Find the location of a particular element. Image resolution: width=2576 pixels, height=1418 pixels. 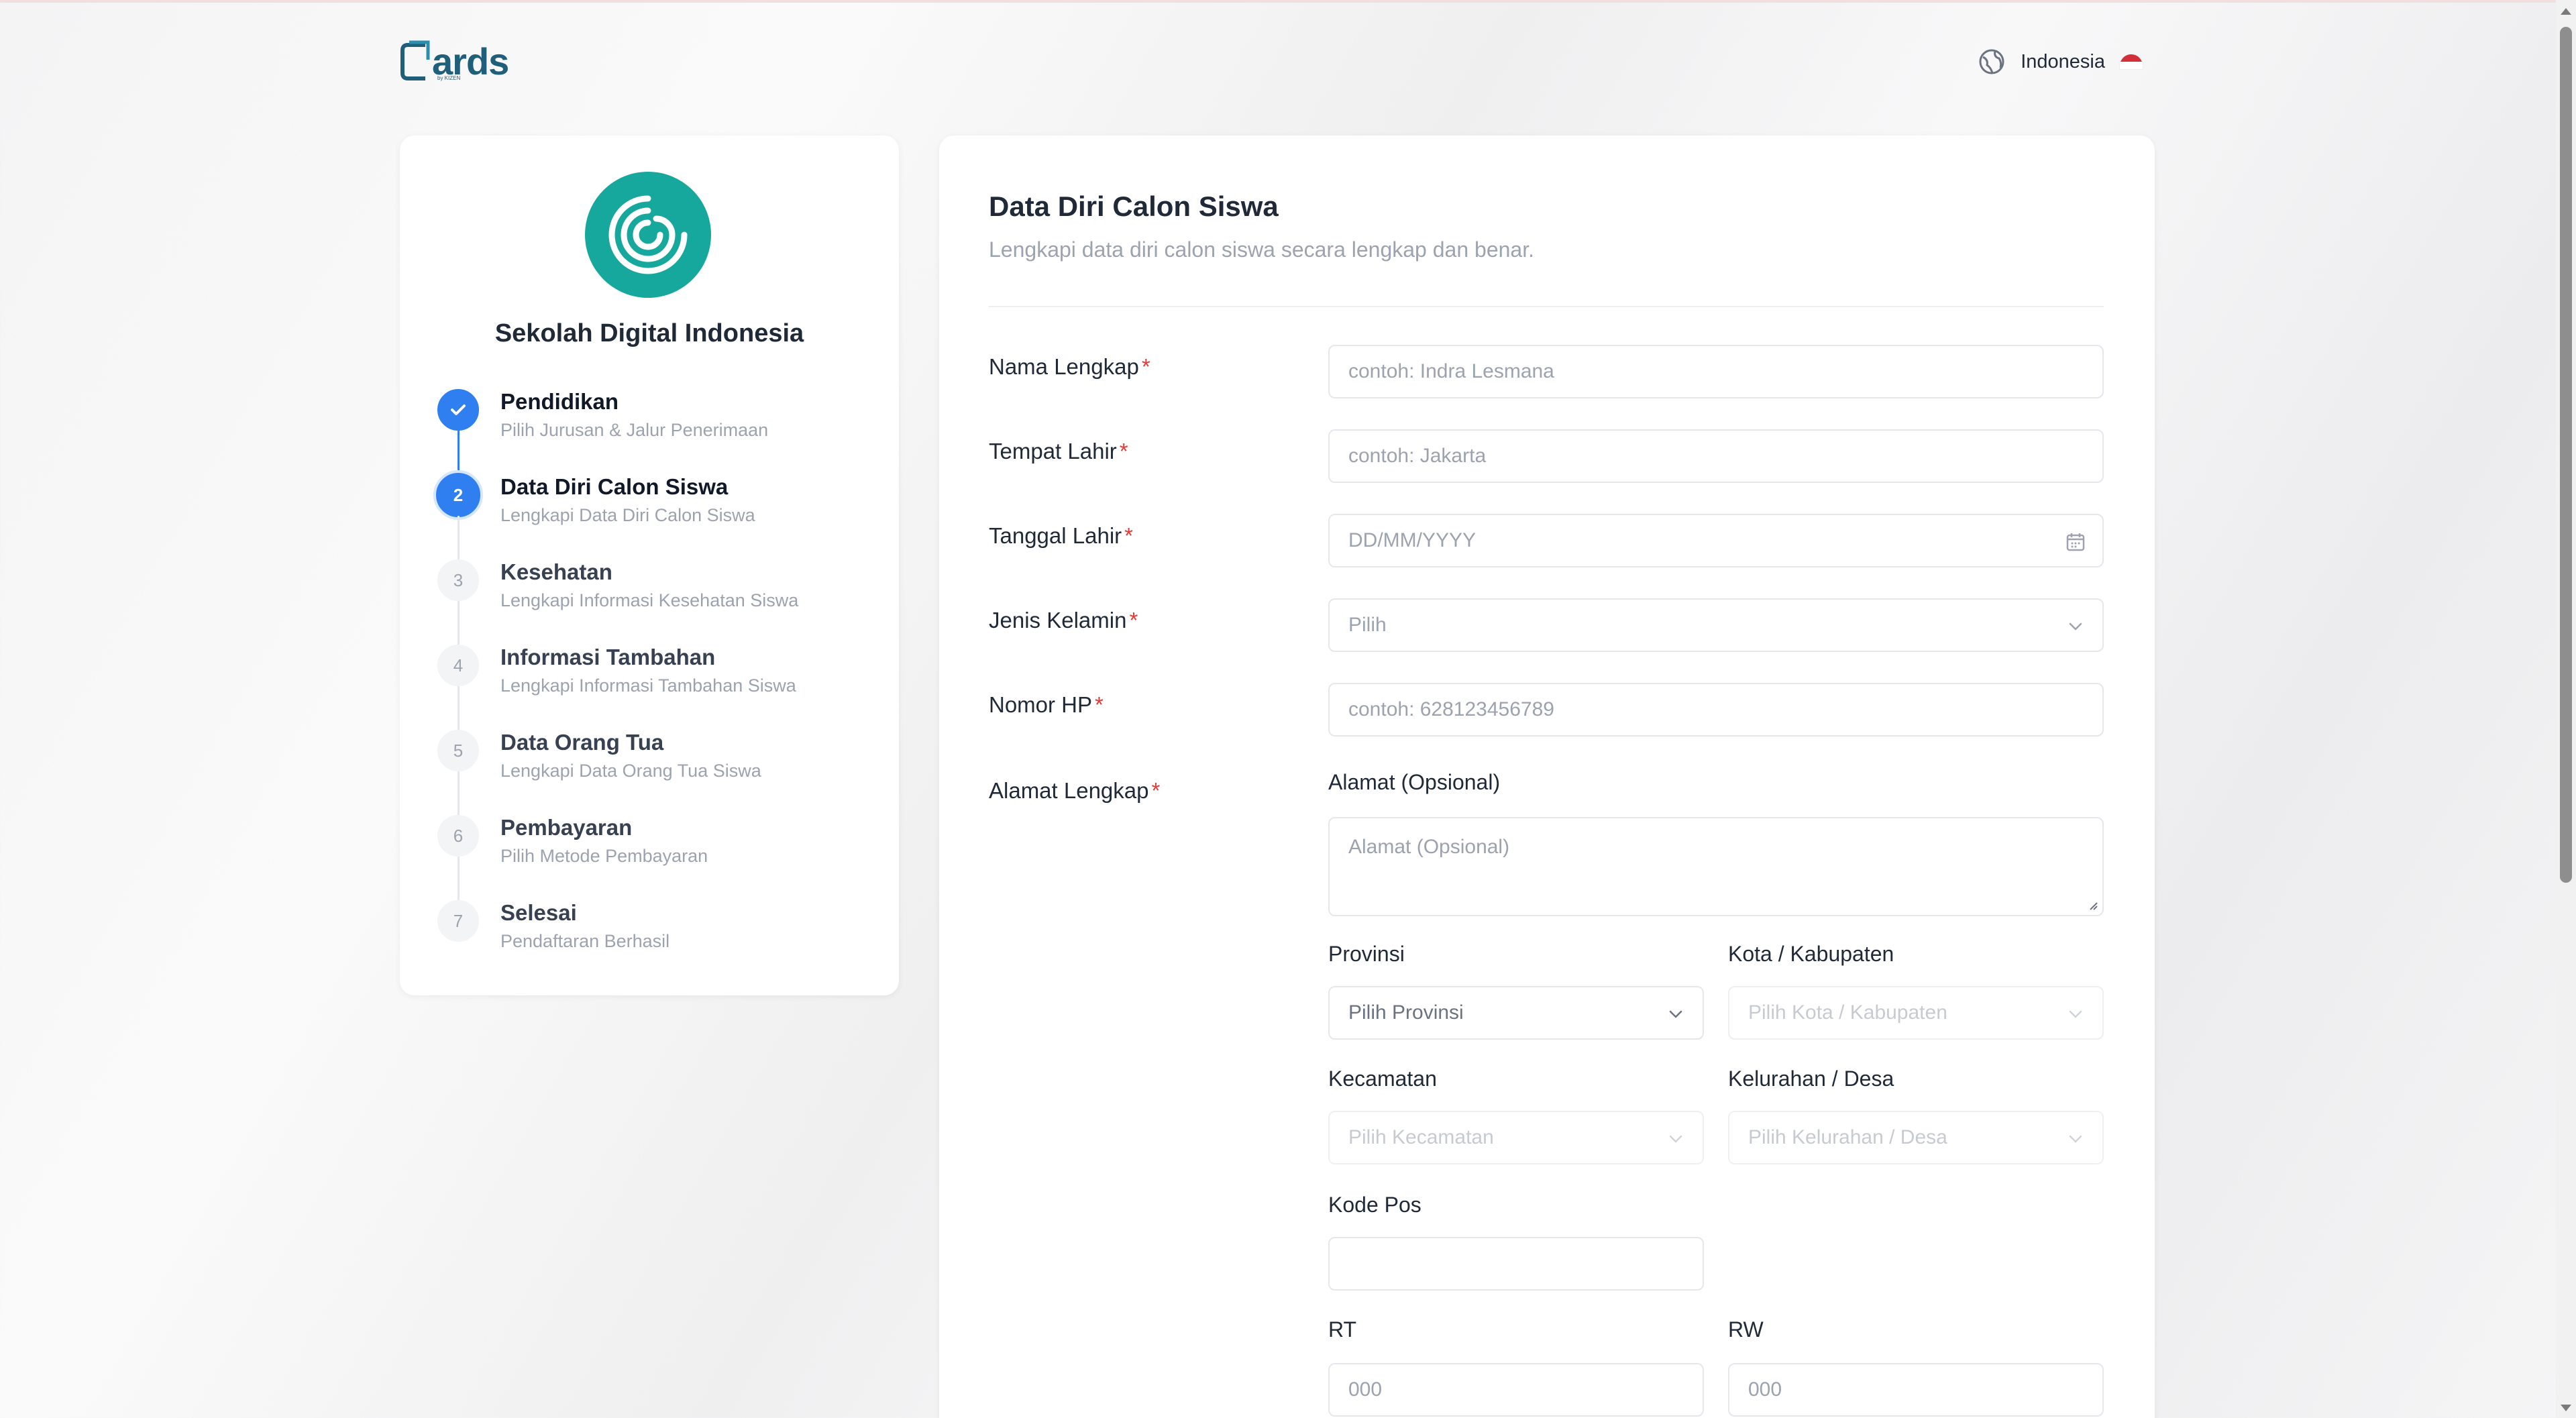

alamat-textarea: Alamat (Opsional) is located at coordinates (1716, 866).